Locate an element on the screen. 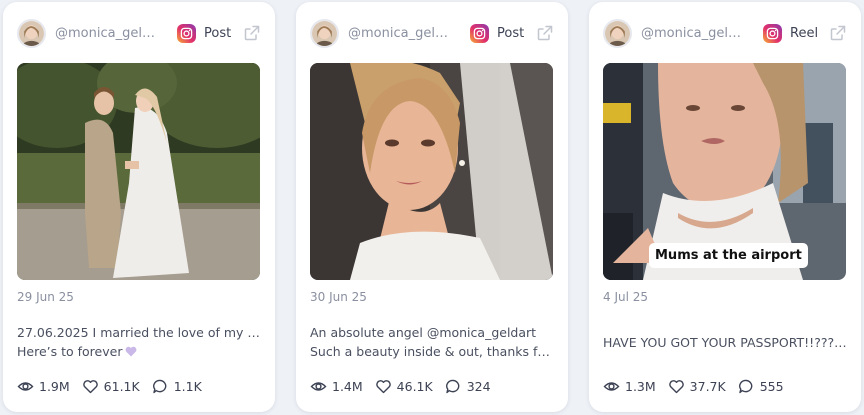  post-stats: 1.4M 46.1K 324 is located at coordinates (406, 386).